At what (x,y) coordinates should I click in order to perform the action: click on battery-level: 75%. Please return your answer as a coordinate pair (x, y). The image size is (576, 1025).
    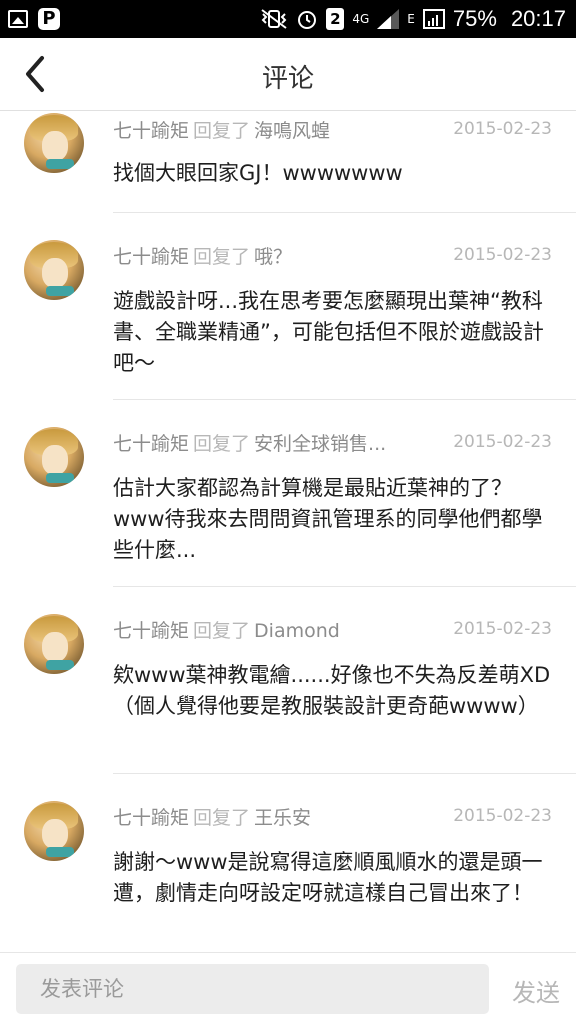
    Looking at the image, I should click on (474, 18).